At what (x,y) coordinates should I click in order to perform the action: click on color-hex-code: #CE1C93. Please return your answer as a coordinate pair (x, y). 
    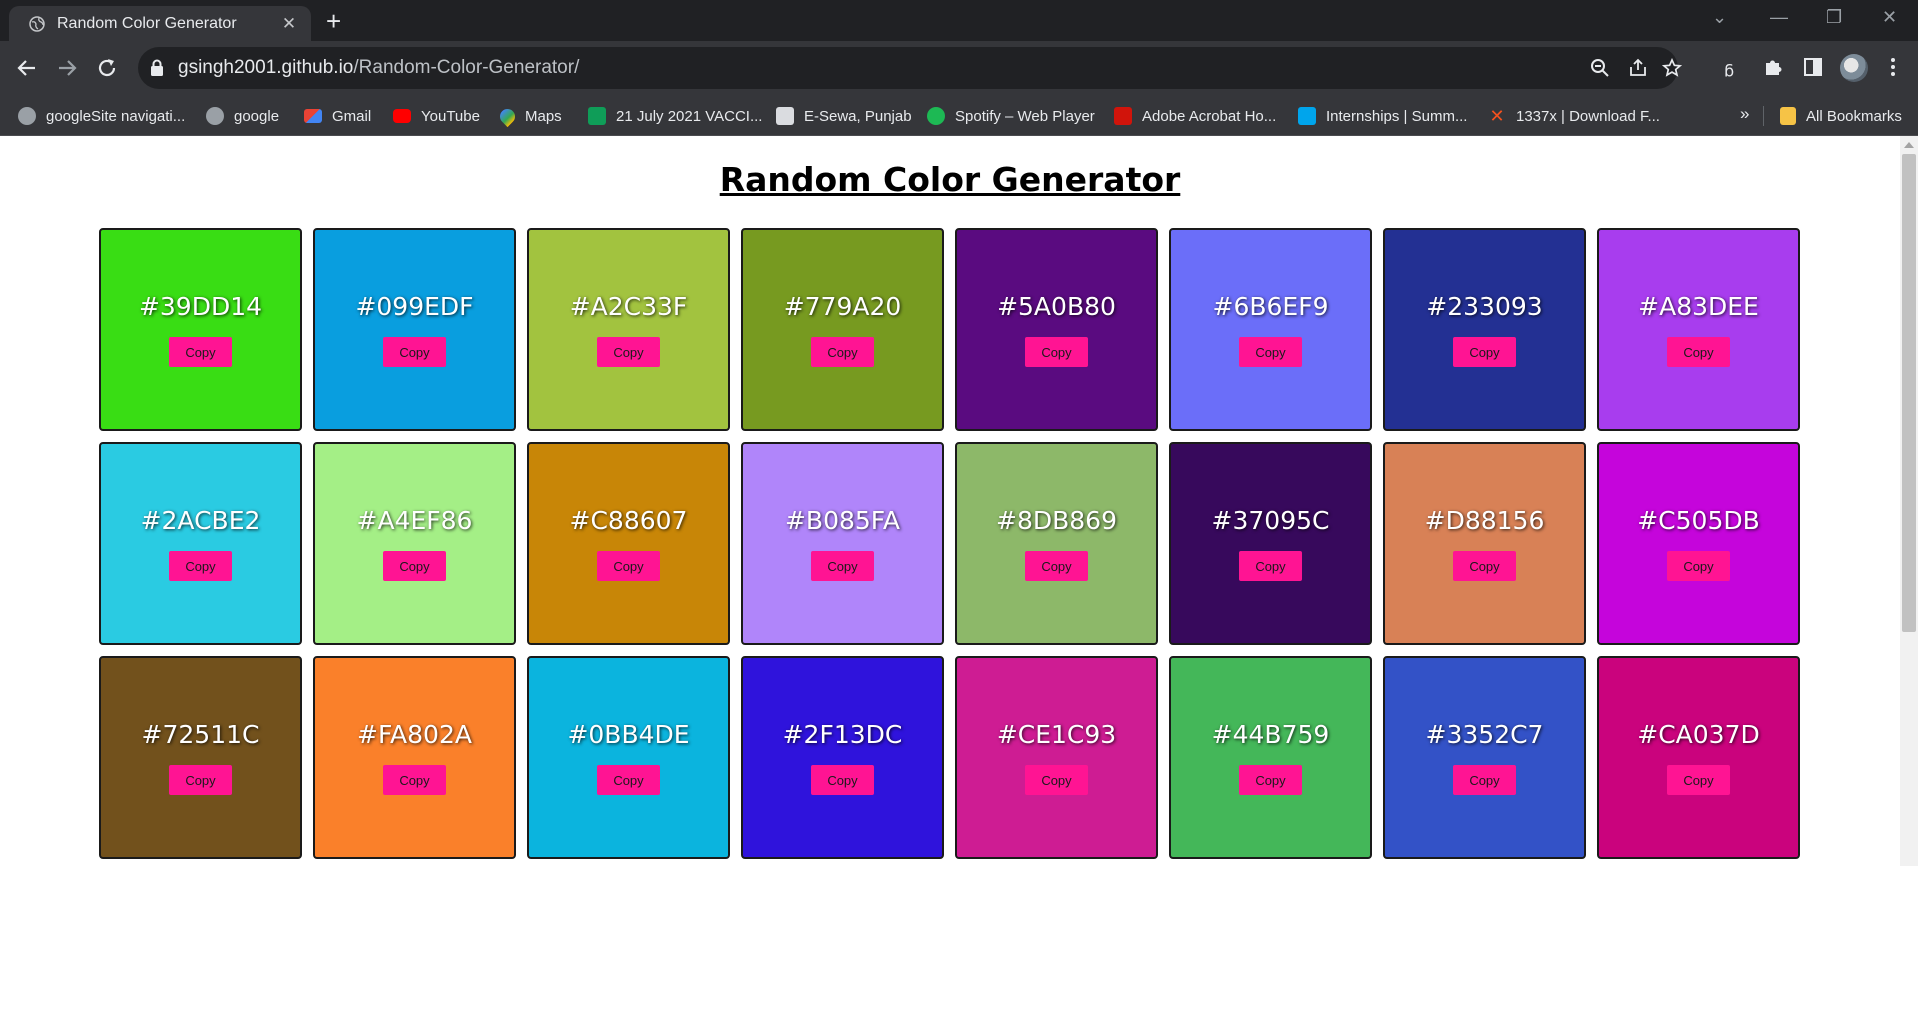
    Looking at the image, I should click on (1056, 734).